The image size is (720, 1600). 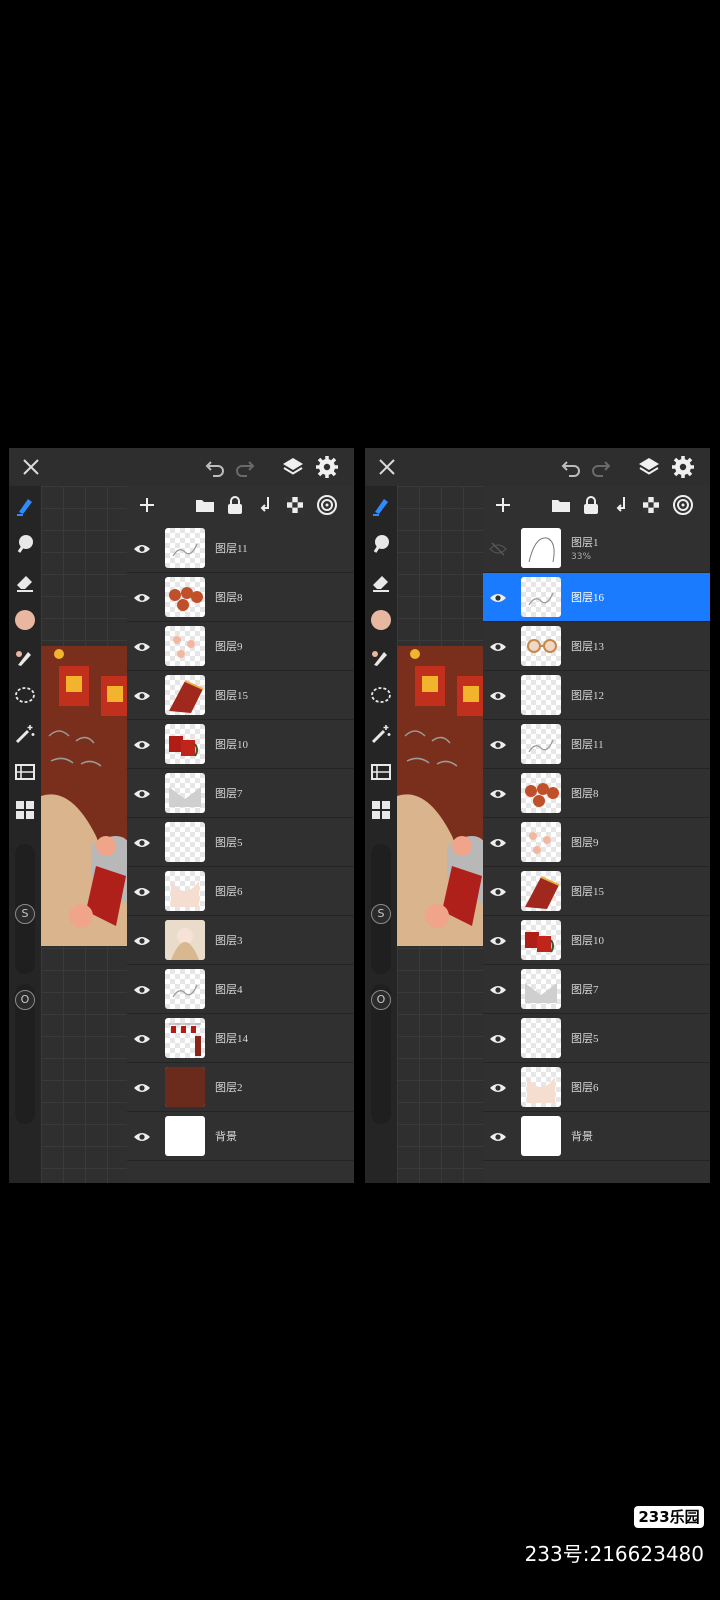 I want to click on layer-row: 图层13, so click(x=596, y=646).